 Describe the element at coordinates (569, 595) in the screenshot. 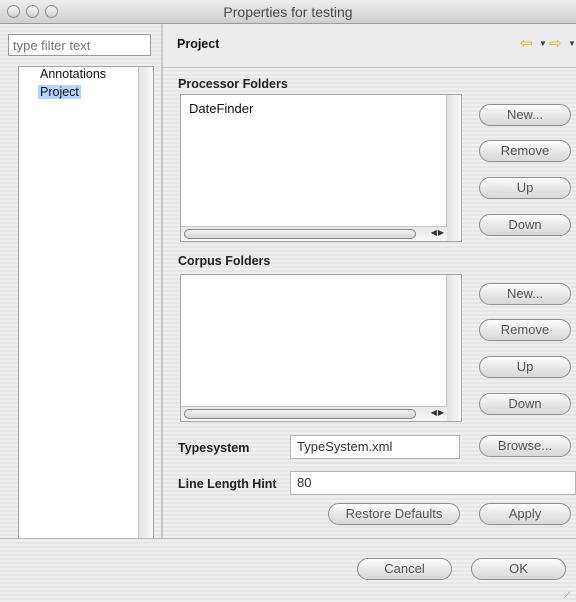

I see `resize-grip-icon: ⟋` at that location.